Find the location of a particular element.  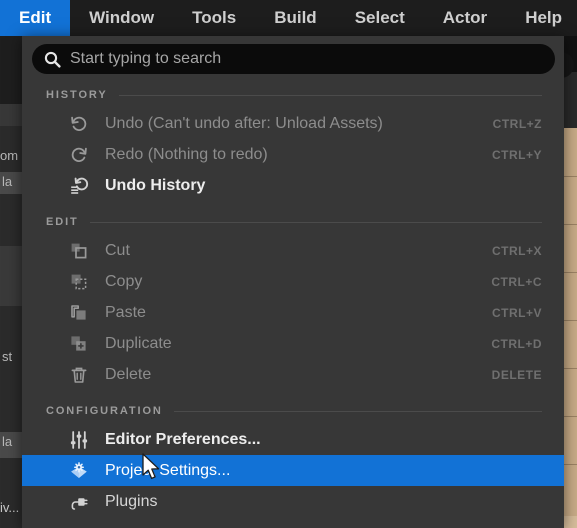

menubar-item-label: Build is located at coordinates (295, 17).